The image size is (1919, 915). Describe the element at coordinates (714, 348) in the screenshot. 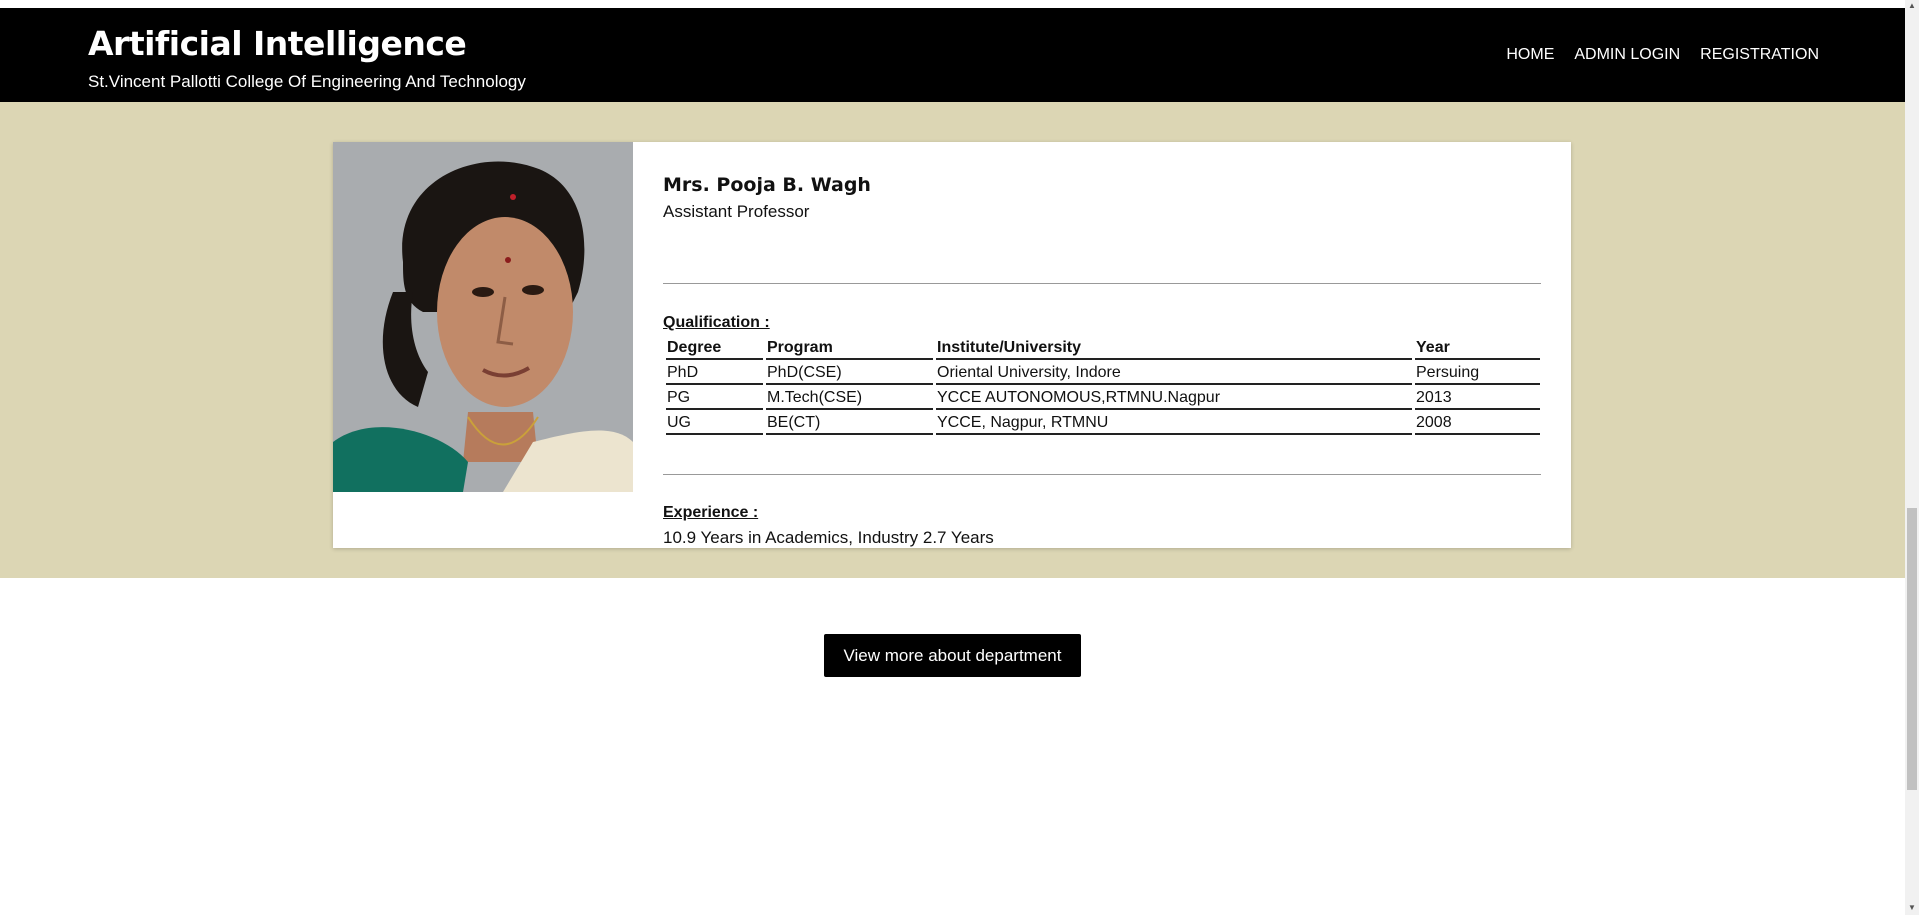

I see `column-degree: Degree` at that location.